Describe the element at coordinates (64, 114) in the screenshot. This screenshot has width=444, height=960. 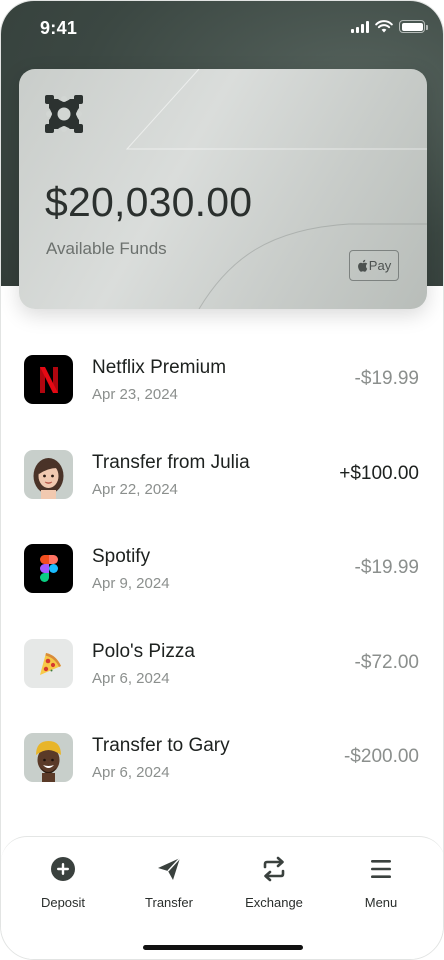
I see `bank-logo-icon` at that location.